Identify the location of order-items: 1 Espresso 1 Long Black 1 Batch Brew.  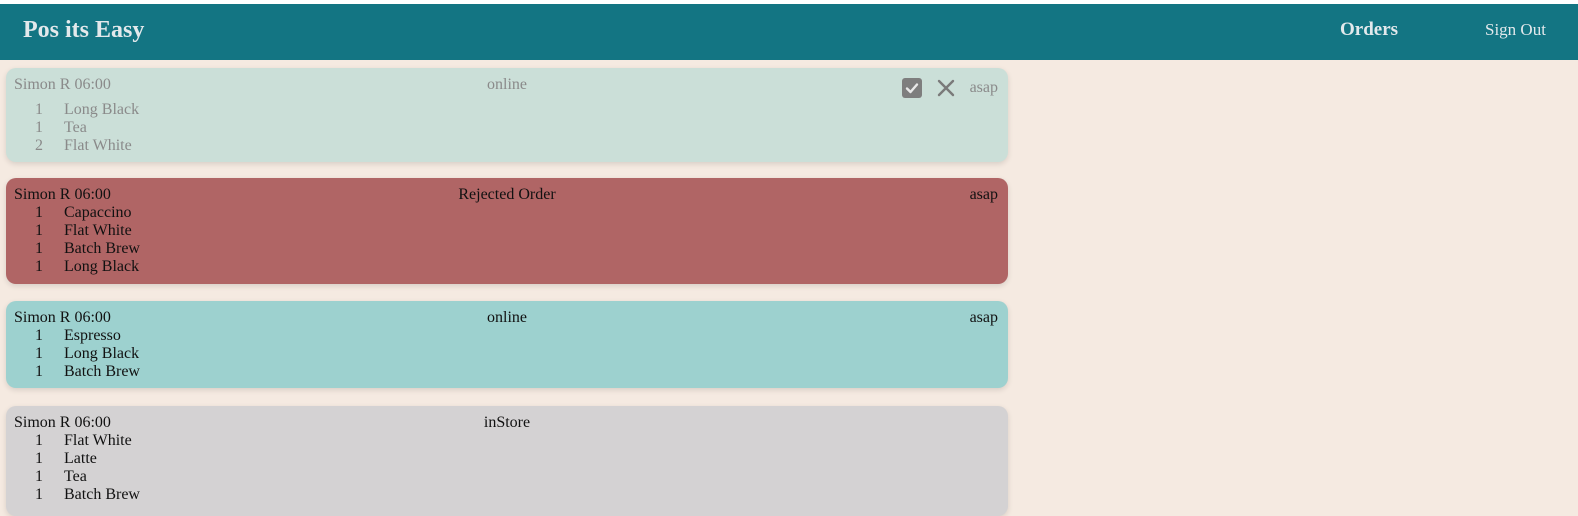
(206, 354).